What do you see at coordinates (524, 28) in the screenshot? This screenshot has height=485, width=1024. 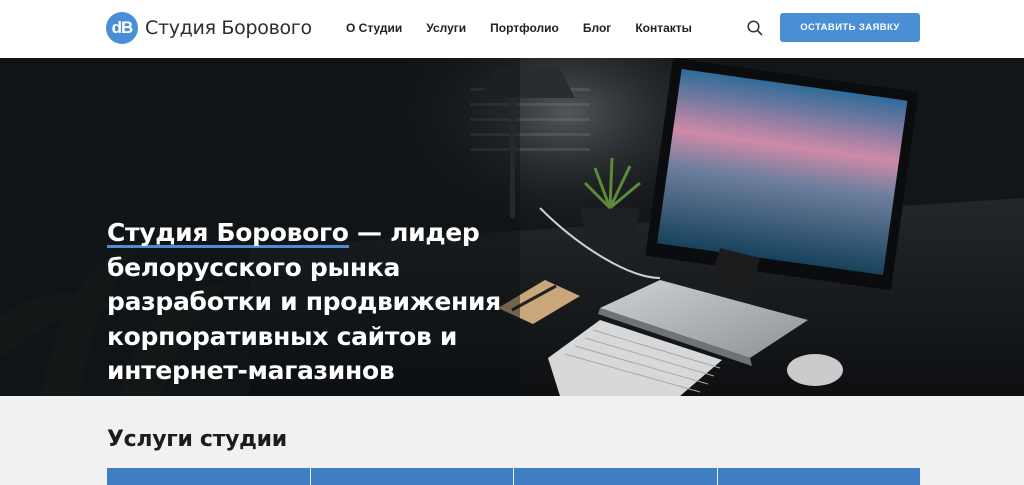 I see `nav-item-portfolio: Портфолио` at bounding box center [524, 28].